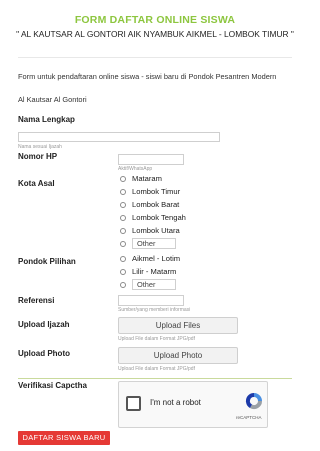 Image resolution: width=320 pixels, height=451 pixels. I want to click on upload-ijazah-hint: Upload File dalam Format JPG/pdf, so click(156, 339).